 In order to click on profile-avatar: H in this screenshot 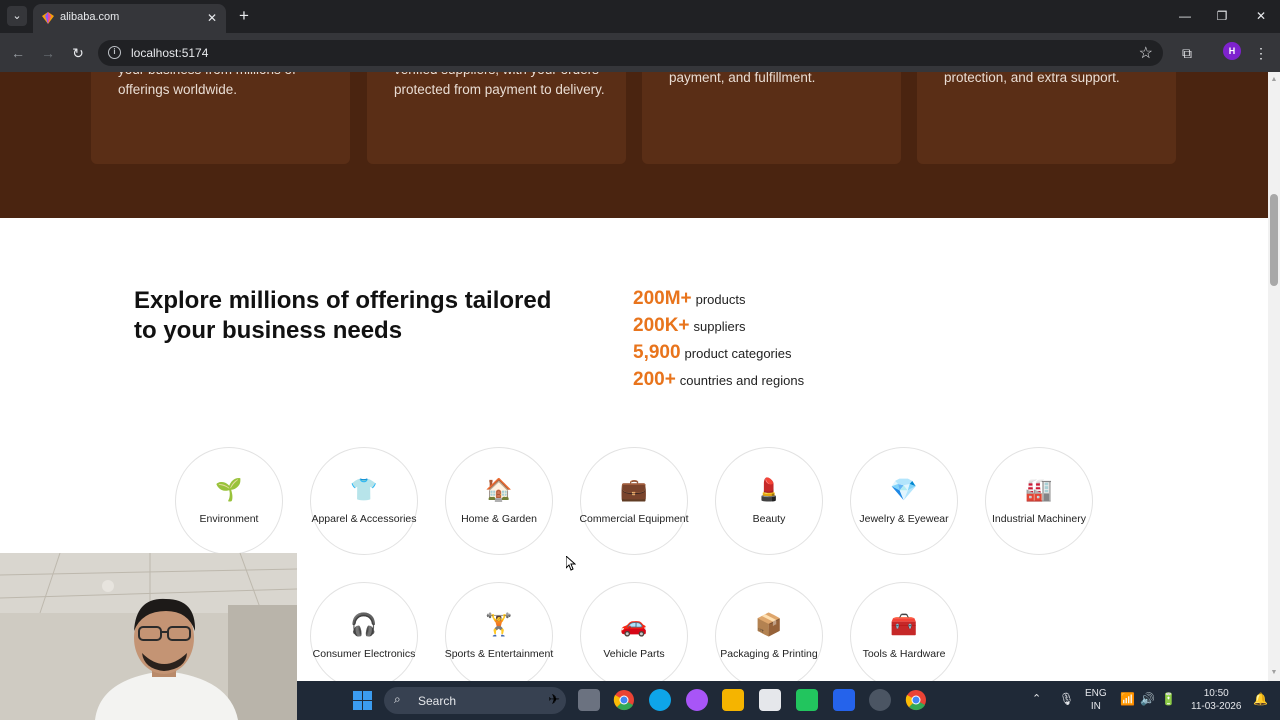, I will do `click(1232, 51)`.